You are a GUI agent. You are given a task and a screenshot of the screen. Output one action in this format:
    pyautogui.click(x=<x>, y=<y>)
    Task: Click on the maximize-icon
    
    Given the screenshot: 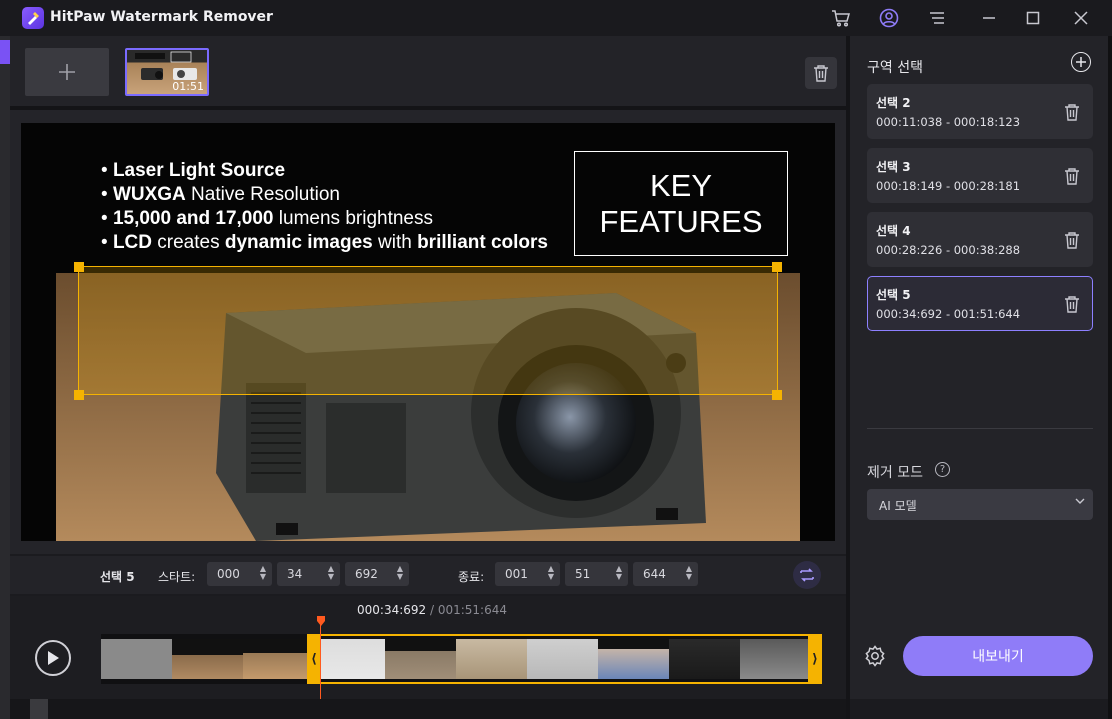 What is the action you would take?
    pyautogui.click(x=1033, y=18)
    